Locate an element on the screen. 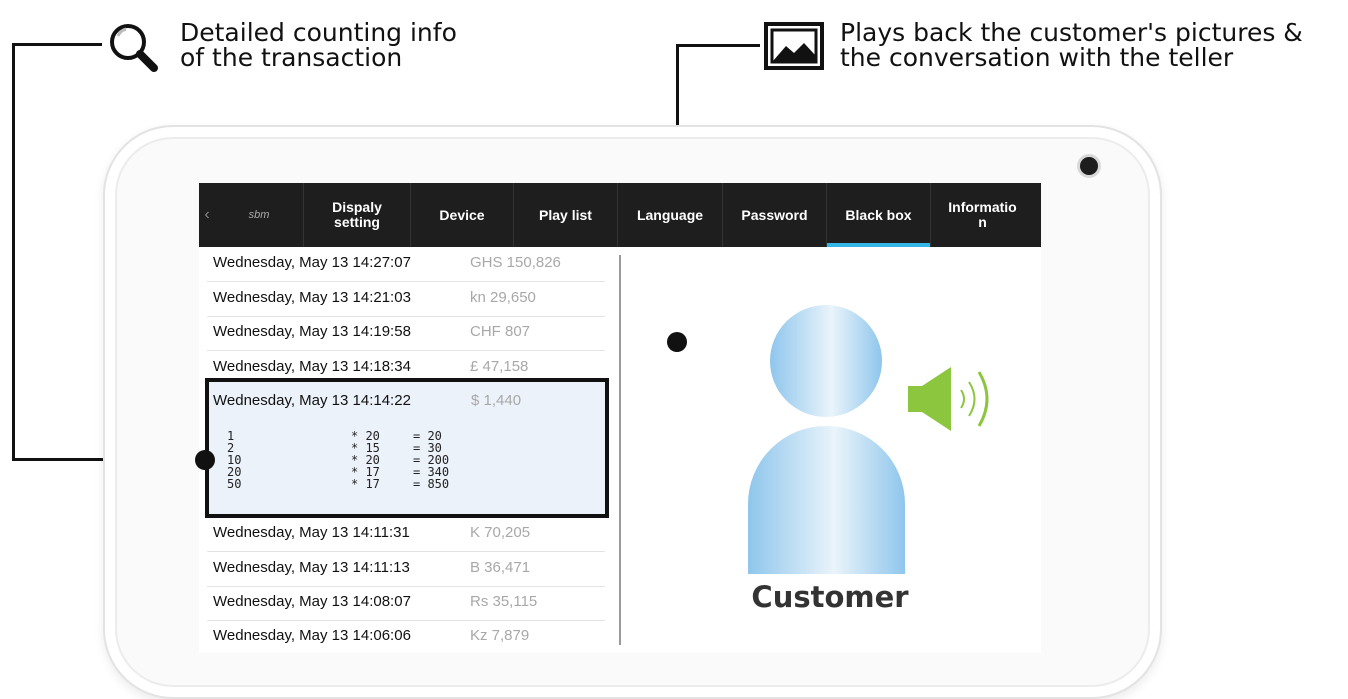 The width and height of the screenshot is (1348, 699). app-logo: sbm is located at coordinates (259, 215).